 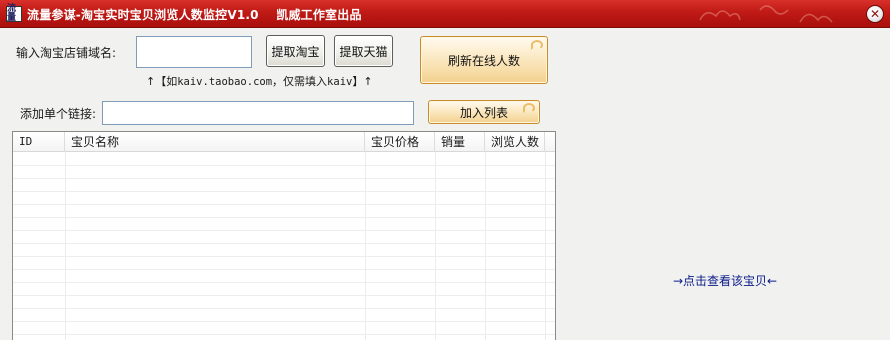 I want to click on hint-key: kaiv, so click(x=340, y=82).